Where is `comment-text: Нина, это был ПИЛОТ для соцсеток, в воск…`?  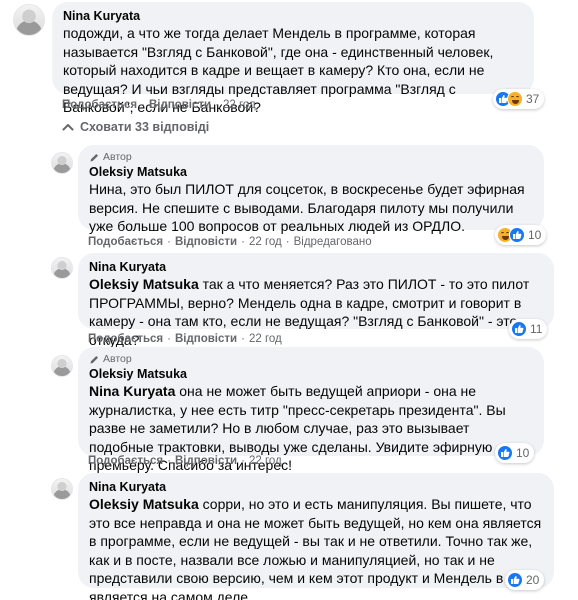
comment-text: Нина, это был ПИЛОТ для соцсеток, в воск… is located at coordinates (307, 207).